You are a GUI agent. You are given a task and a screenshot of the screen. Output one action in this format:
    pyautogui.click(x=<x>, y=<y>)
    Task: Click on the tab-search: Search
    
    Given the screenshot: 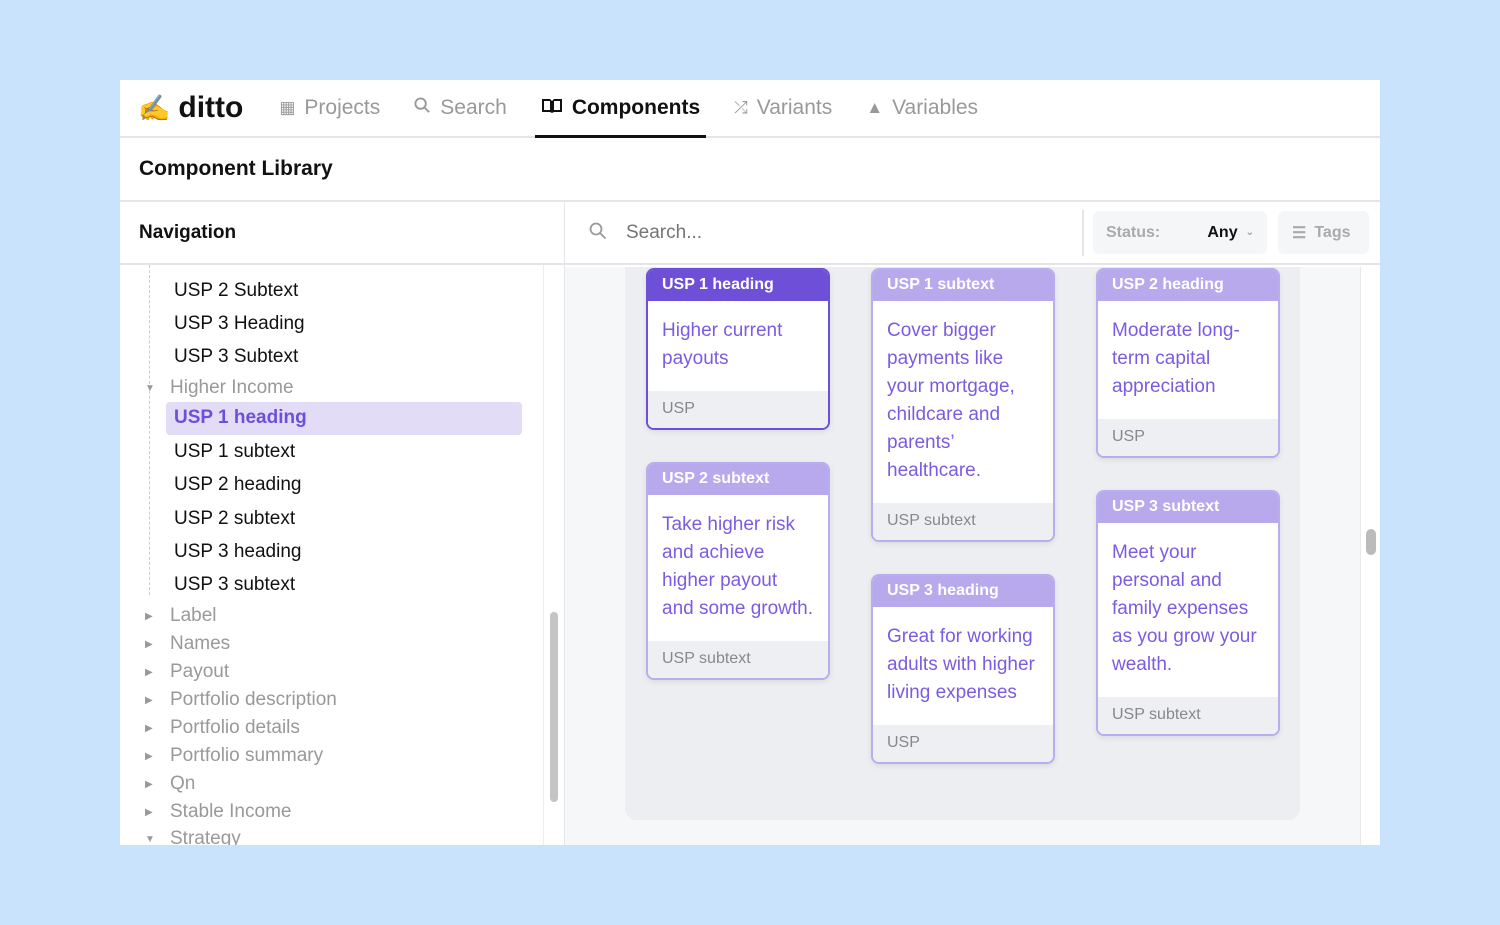 What is the action you would take?
    pyautogui.click(x=460, y=108)
    